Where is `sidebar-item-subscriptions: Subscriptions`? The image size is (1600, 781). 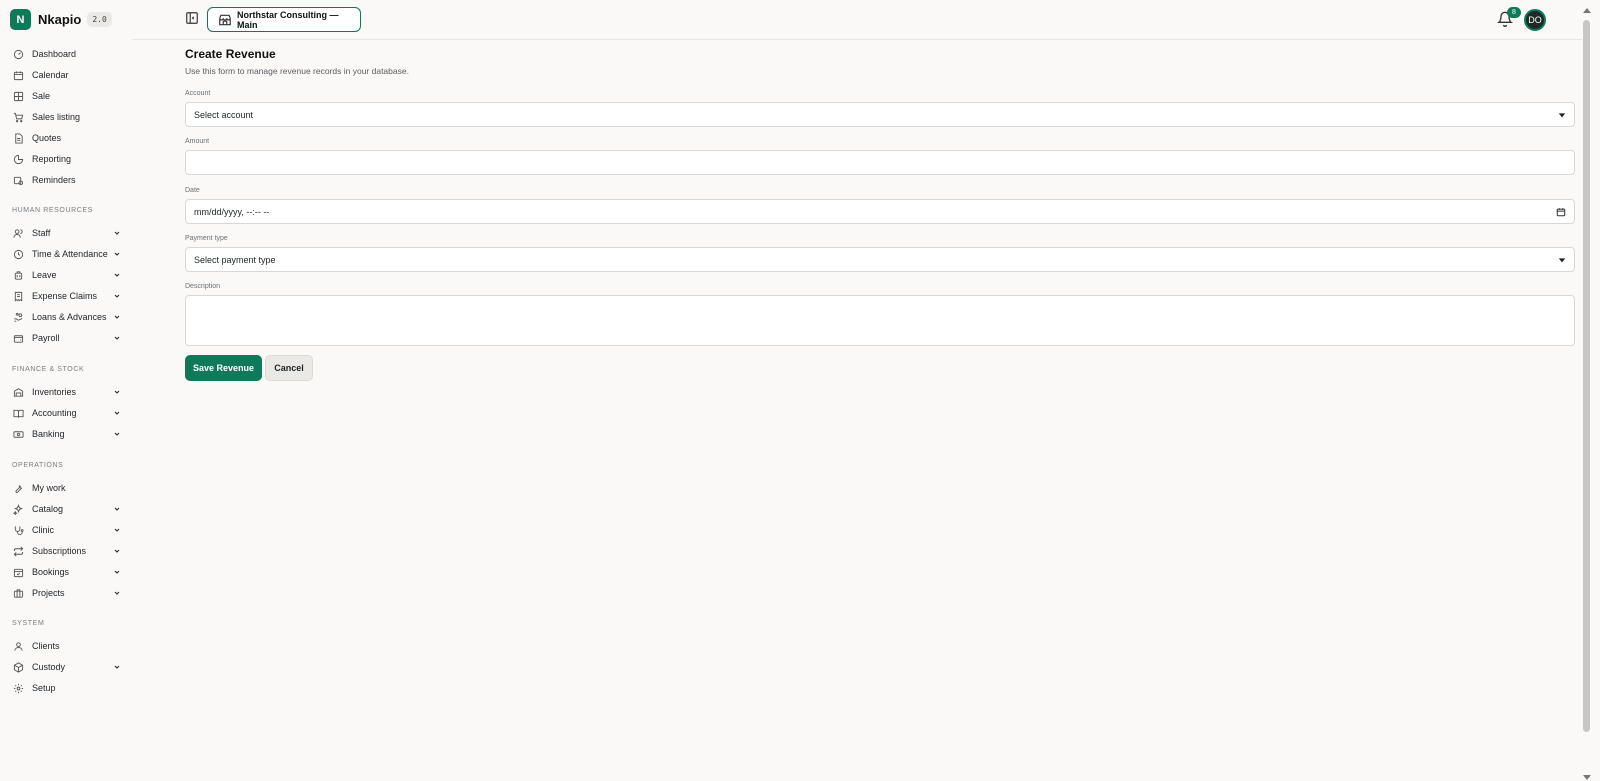 sidebar-item-subscriptions: Subscriptions is located at coordinates (67, 551).